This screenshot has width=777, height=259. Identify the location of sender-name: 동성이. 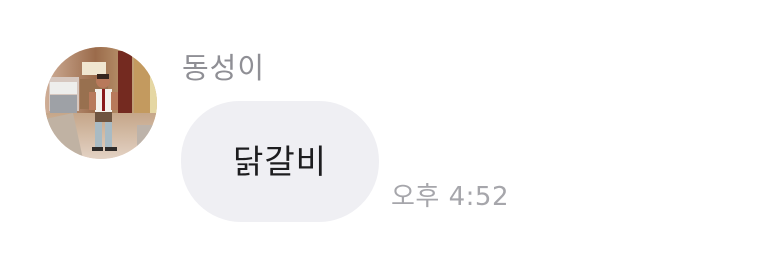
(224, 68).